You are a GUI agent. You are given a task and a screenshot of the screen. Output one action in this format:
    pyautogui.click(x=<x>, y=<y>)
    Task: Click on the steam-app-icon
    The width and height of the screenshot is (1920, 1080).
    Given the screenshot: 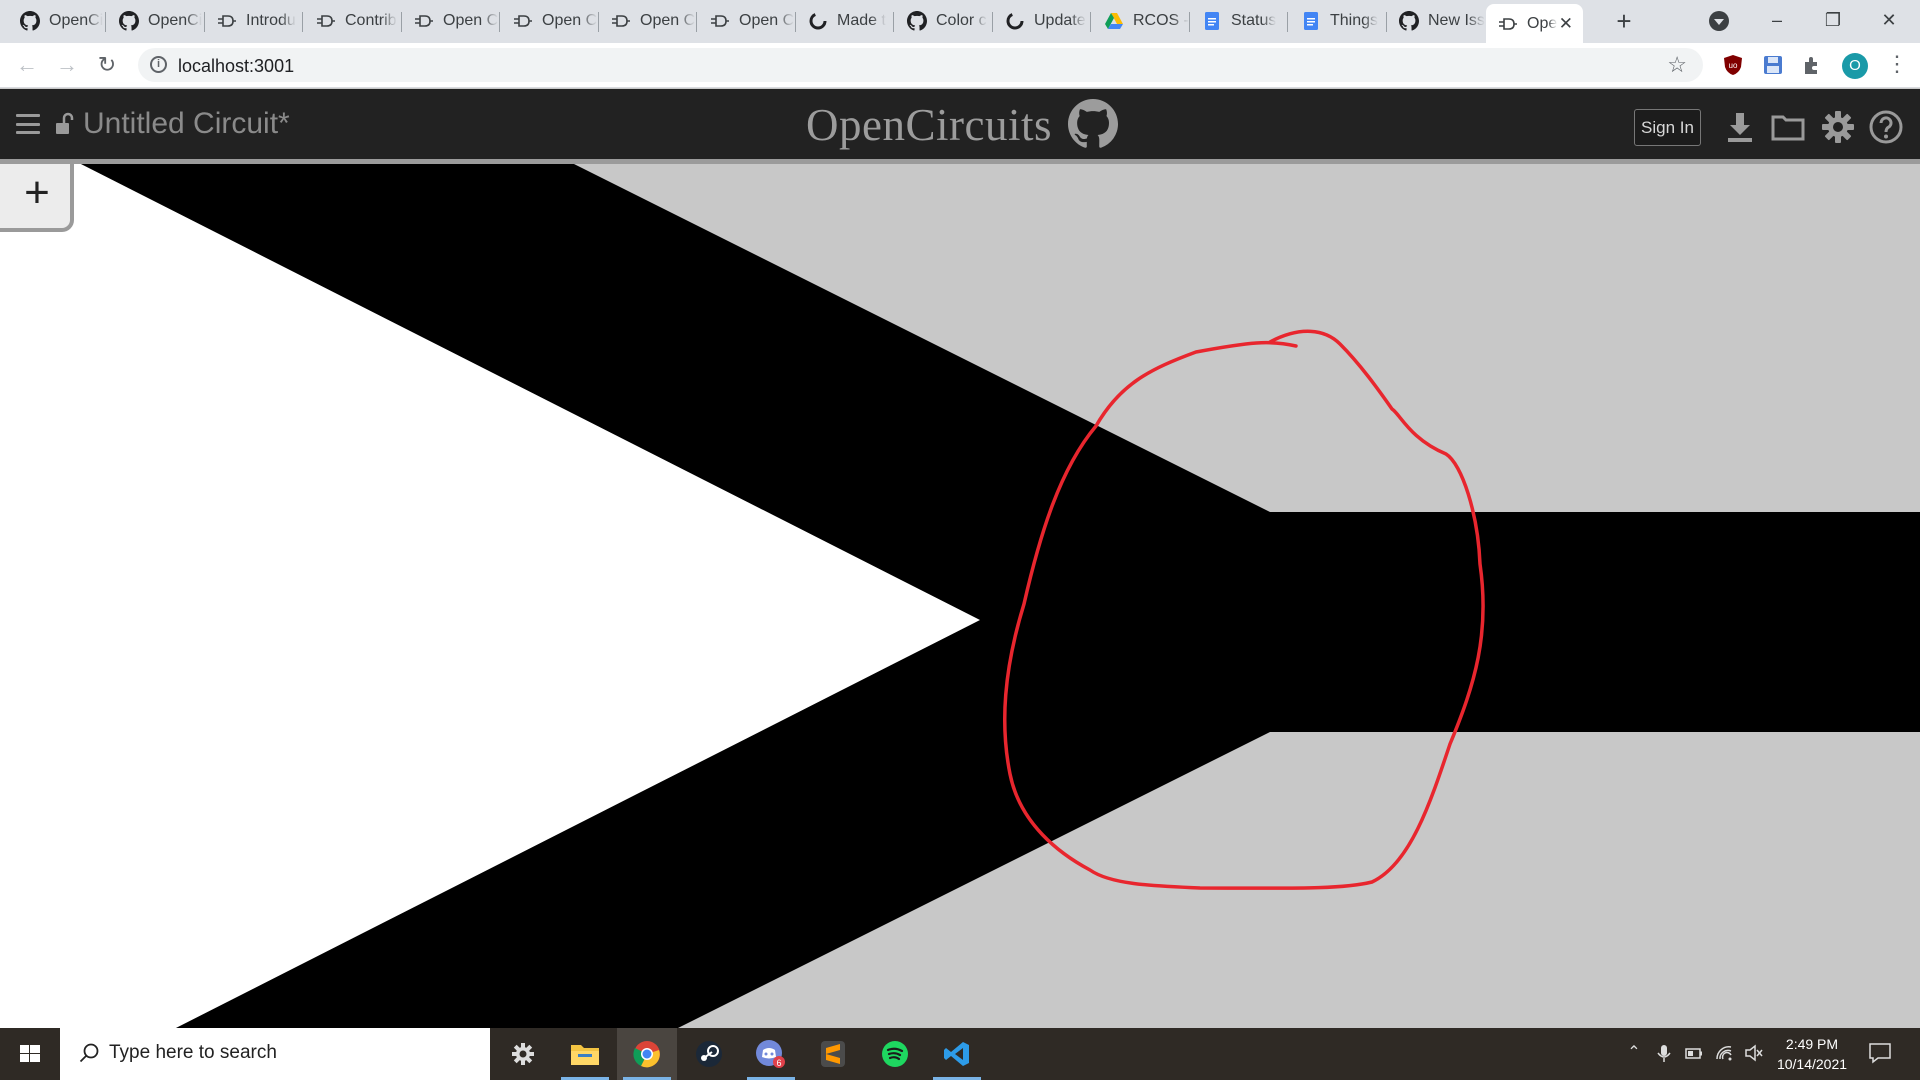 What is the action you would take?
    pyautogui.click(x=709, y=1054)
    